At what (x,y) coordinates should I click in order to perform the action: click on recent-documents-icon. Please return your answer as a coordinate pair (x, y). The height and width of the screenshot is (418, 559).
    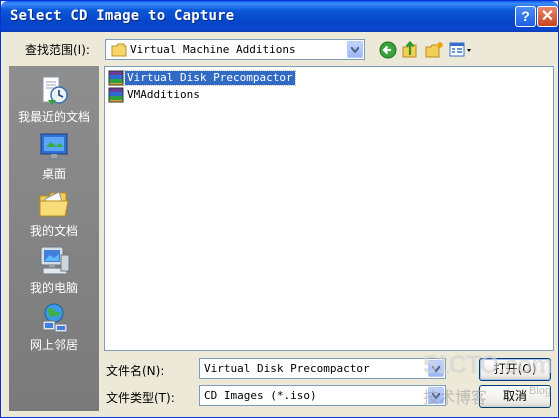
    Looking at the image, I should click on (55, 90).